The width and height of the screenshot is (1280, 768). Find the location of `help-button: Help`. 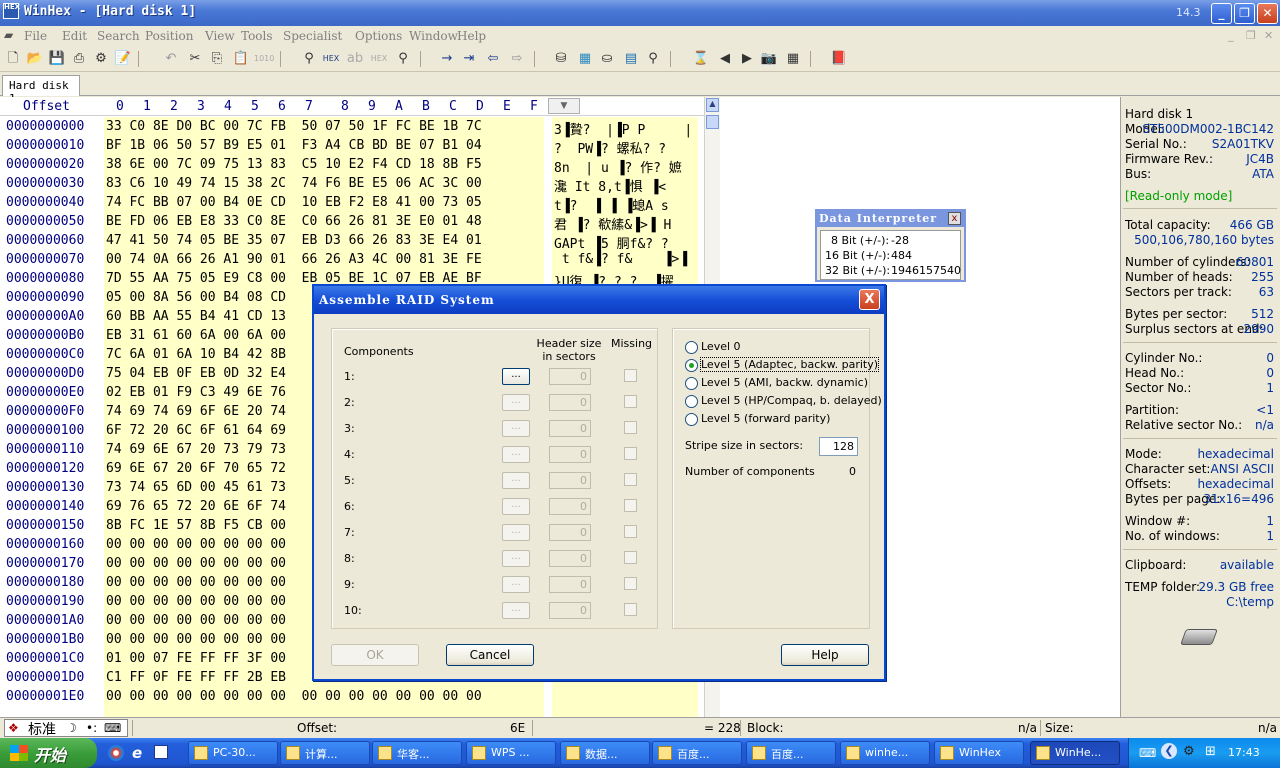

help-button: Help is located at coordinates (825, 655).